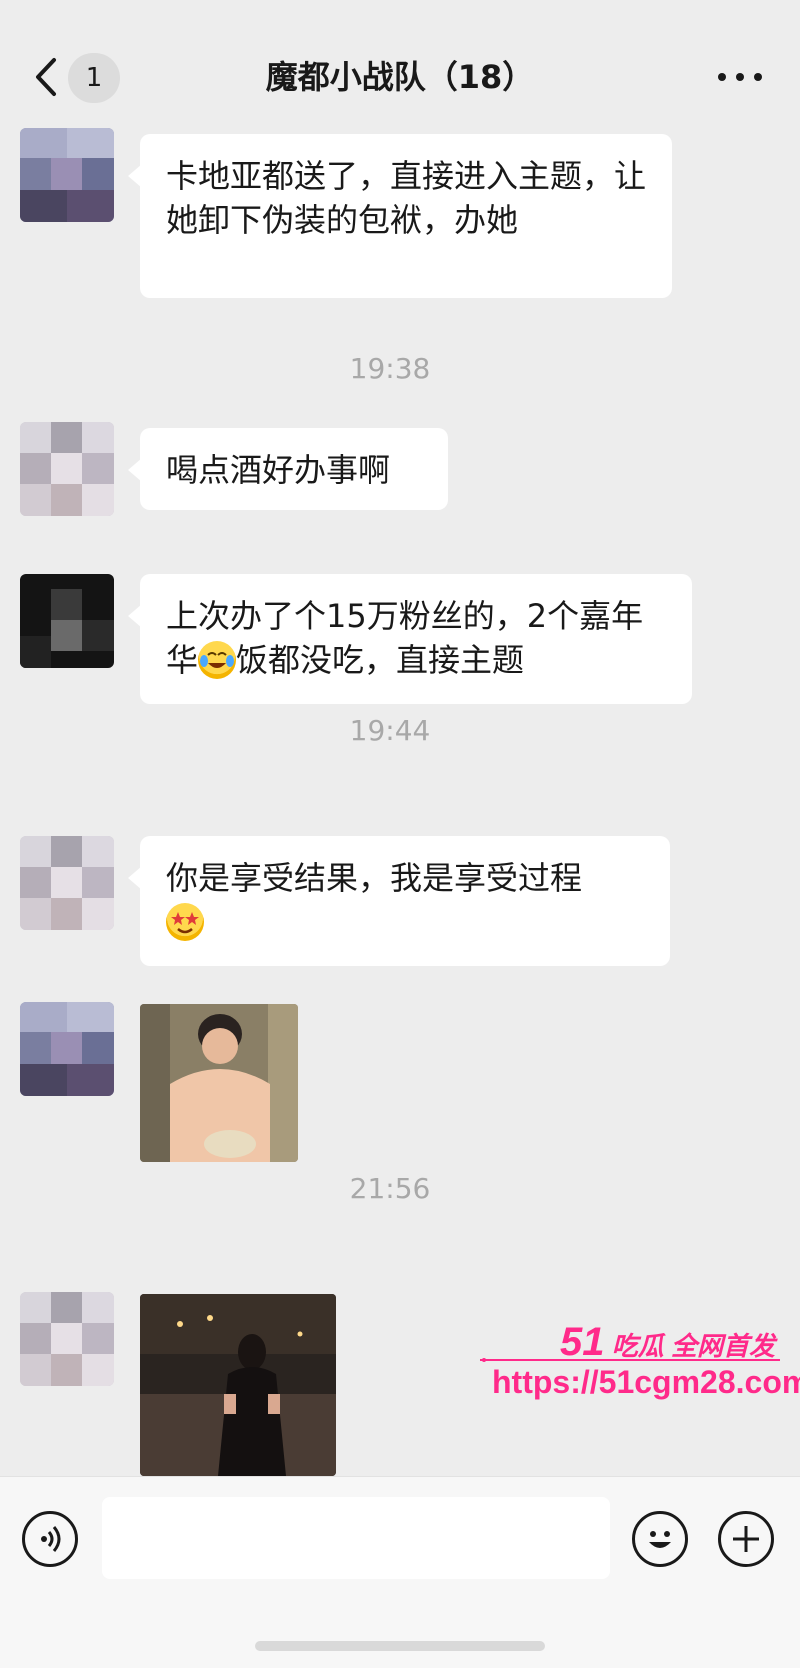 This screenshot has width=800, height=1668. I want to click on tears-of-joy-emoji-icon, so click(217, 660).